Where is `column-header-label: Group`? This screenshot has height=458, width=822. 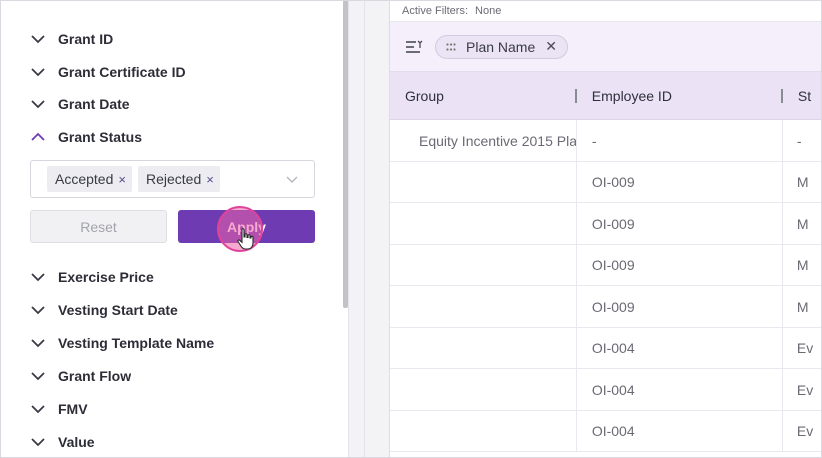 column-header-label: Group is located at coordinates (424, 95).